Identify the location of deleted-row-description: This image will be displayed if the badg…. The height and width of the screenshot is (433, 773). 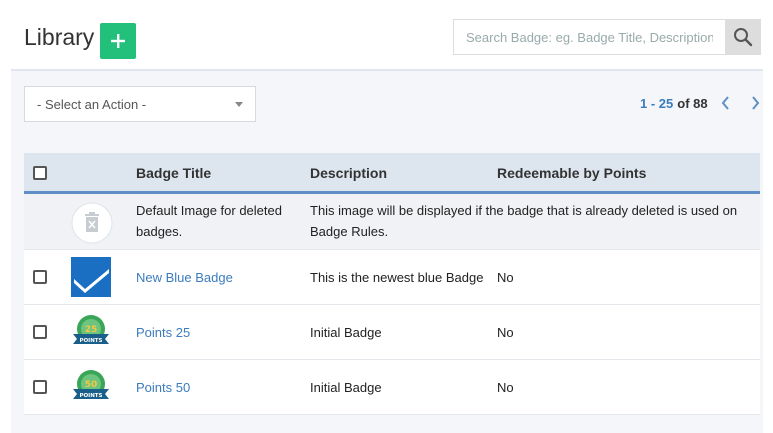
(524, 221).